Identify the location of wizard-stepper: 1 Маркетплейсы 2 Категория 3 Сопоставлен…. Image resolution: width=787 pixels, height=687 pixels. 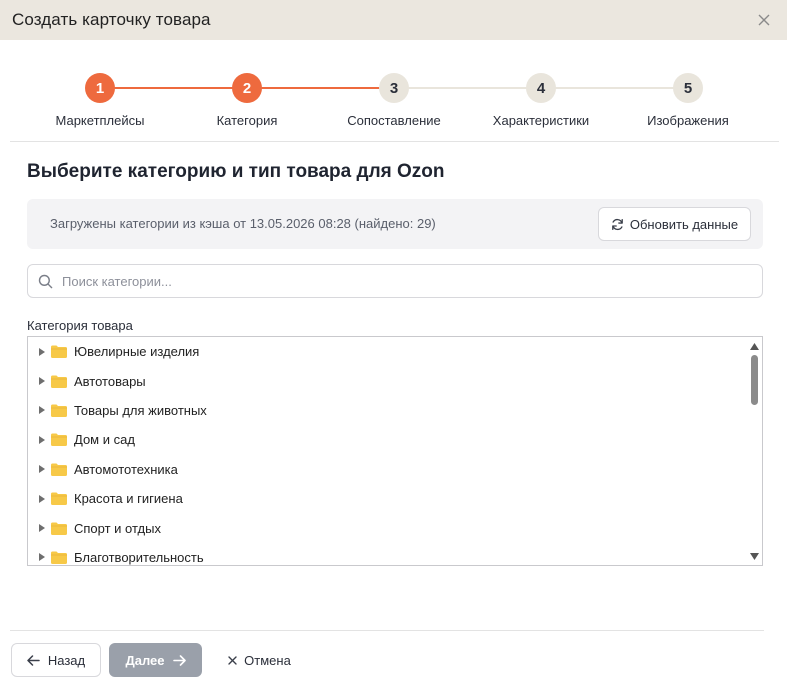
(393, 100).